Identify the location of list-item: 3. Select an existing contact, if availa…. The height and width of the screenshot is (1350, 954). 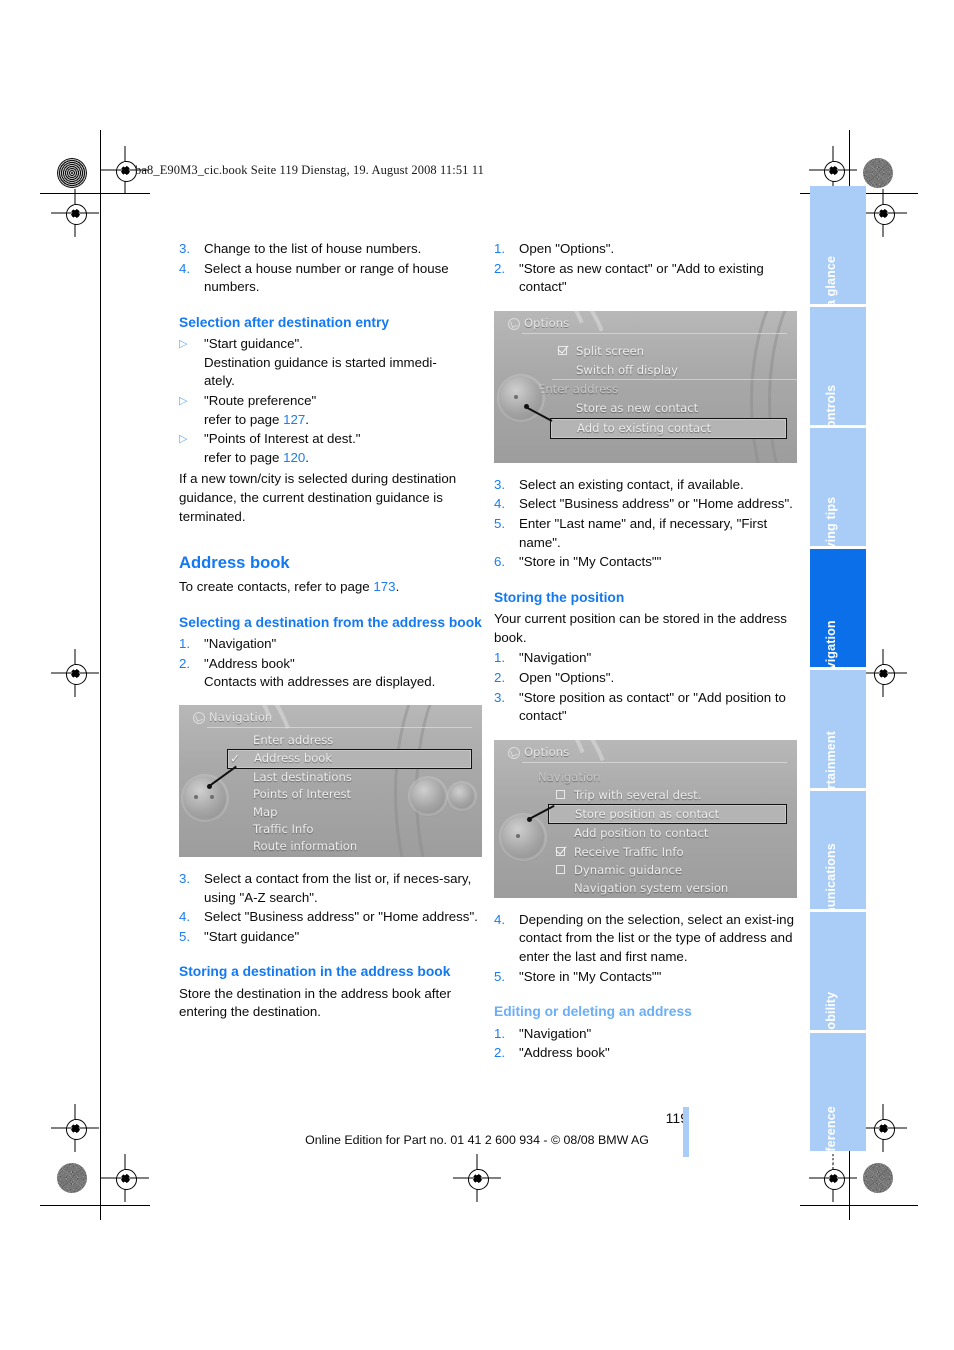
(645, 485).